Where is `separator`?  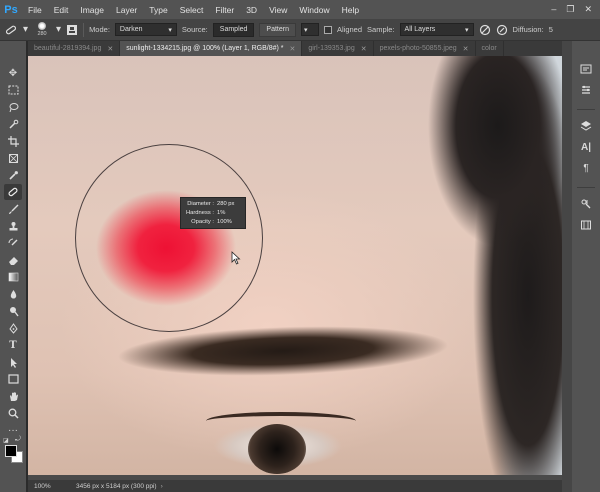 separator is located at coordinates (84, 29).